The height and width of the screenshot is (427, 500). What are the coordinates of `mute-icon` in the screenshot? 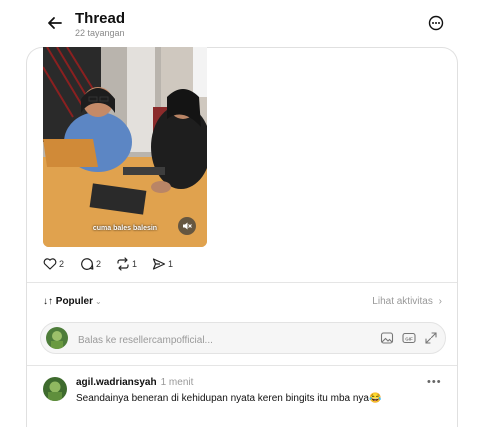 It's located at (187, 226).